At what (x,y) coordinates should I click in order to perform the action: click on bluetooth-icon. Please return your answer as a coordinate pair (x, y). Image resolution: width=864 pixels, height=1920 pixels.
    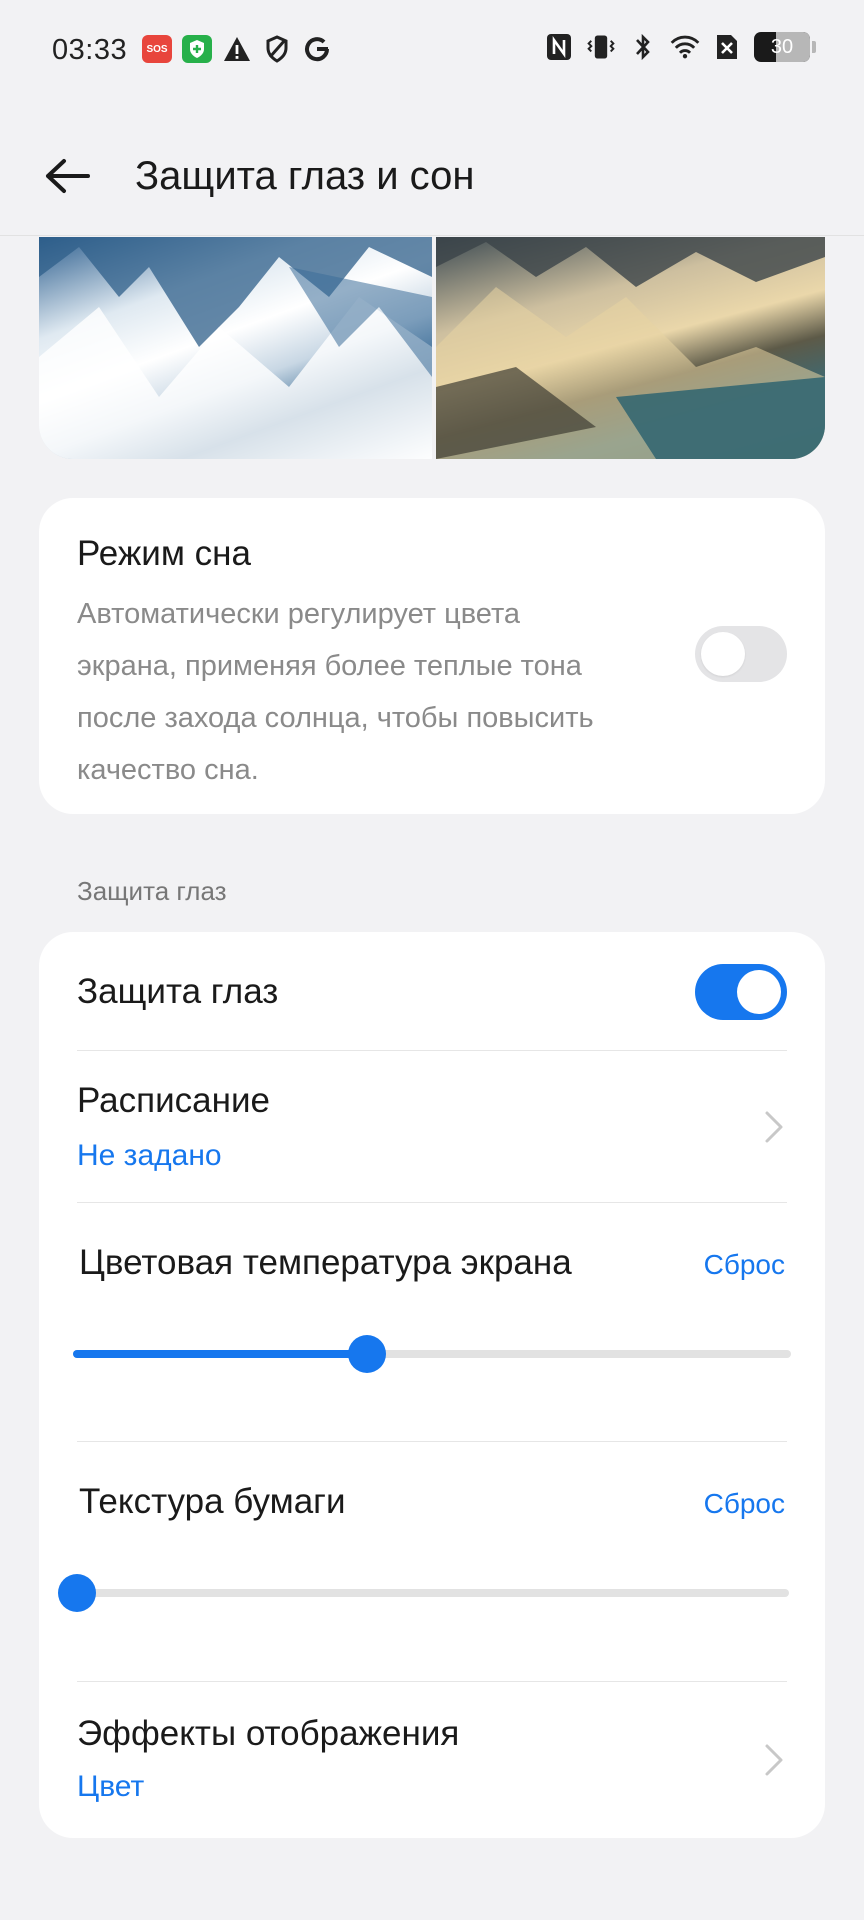
    Looking at the image, I should click on (643, 47).